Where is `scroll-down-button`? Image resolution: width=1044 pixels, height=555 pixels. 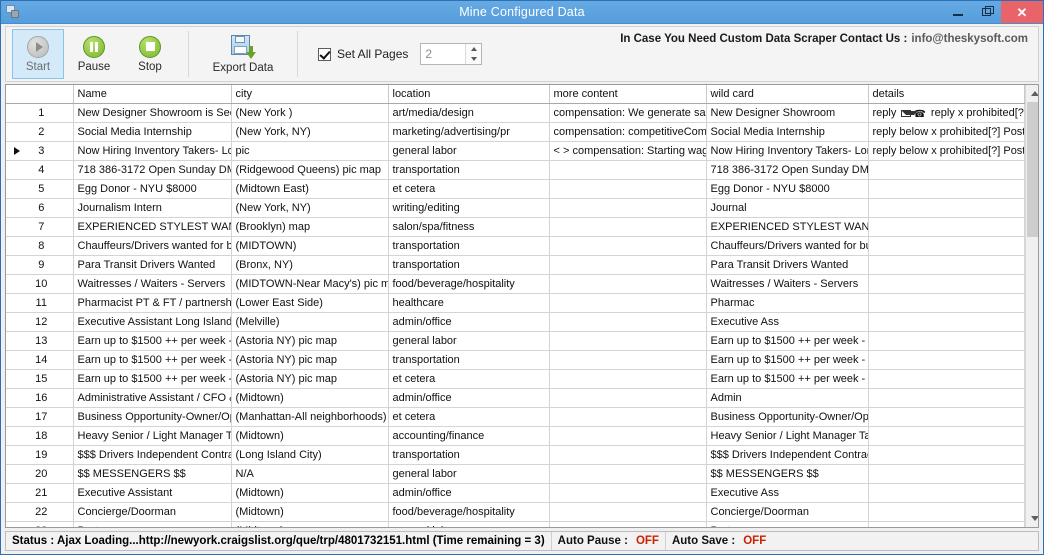 scroll-down-button is located at coordinates (1031, 518).